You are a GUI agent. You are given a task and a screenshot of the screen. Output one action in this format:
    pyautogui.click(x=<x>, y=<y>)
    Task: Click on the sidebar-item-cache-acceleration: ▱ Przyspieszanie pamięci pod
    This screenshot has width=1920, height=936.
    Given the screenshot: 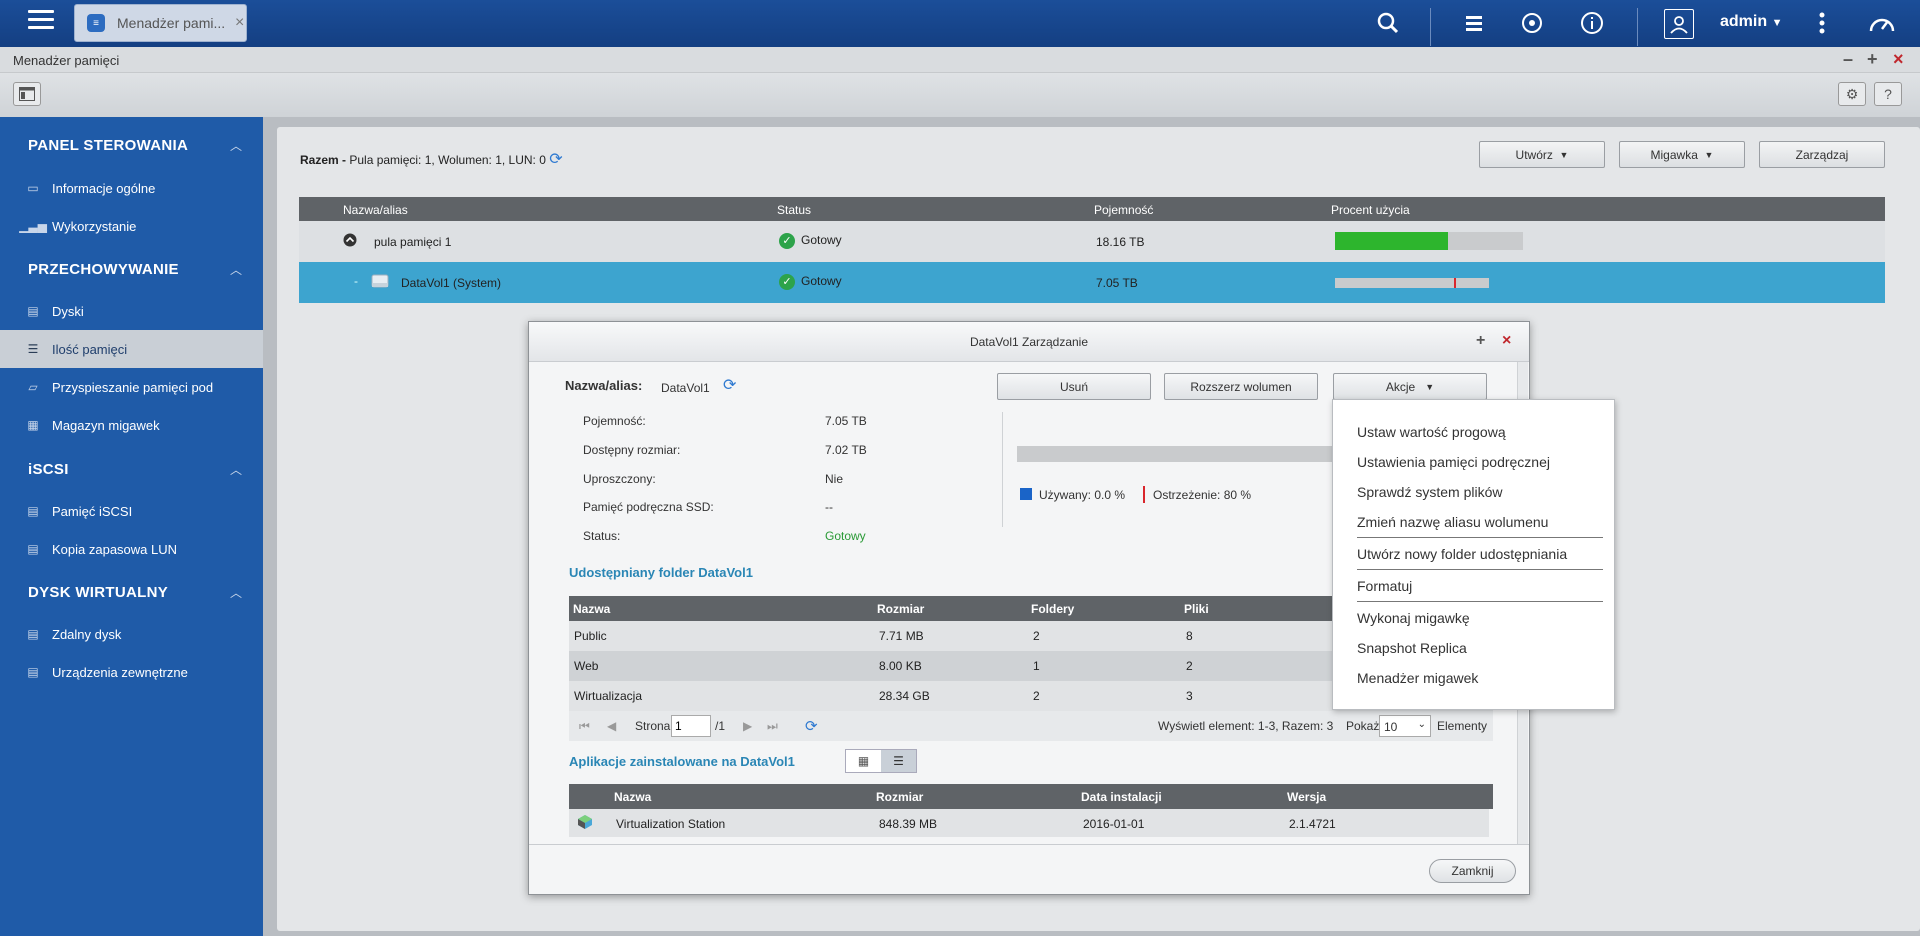 What is the action you would take?
    pyautogui.click(x=131, y=387)
    